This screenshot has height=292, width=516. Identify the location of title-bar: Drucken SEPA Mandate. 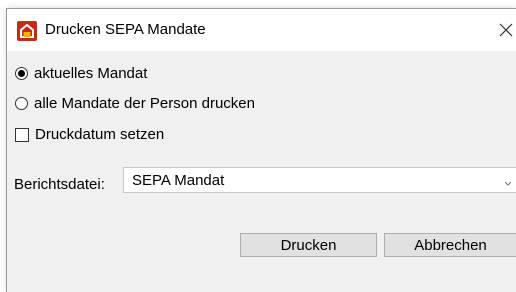
(261, 30).